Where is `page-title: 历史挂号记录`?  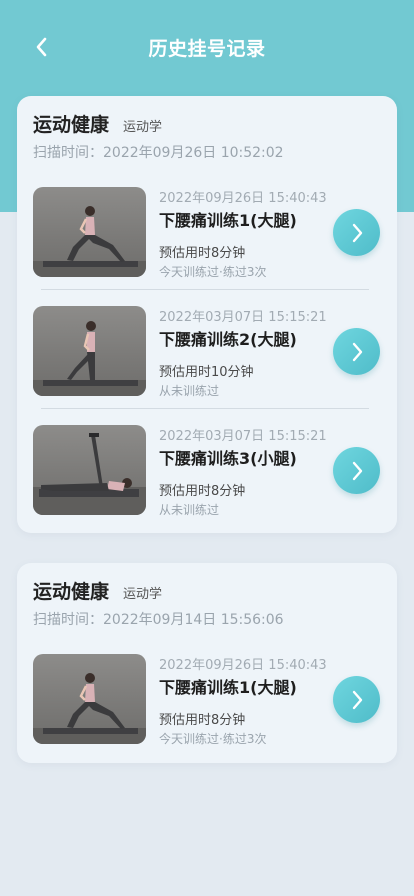 page-title: 历史挂号记录 is located at coordinates (207, 49).